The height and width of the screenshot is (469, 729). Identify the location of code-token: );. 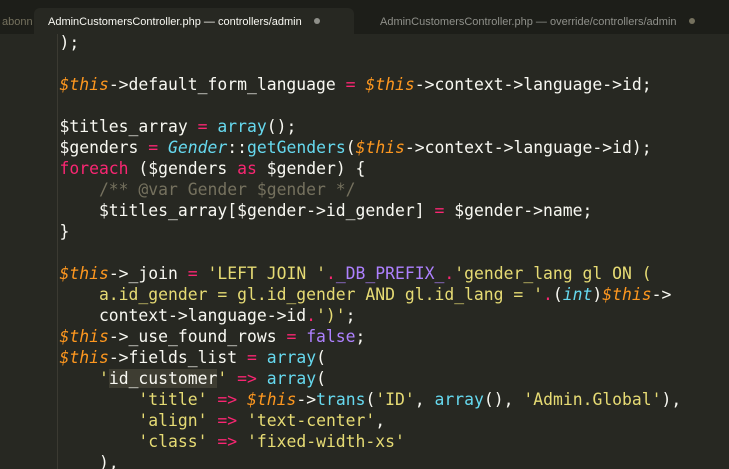
(50, 43).